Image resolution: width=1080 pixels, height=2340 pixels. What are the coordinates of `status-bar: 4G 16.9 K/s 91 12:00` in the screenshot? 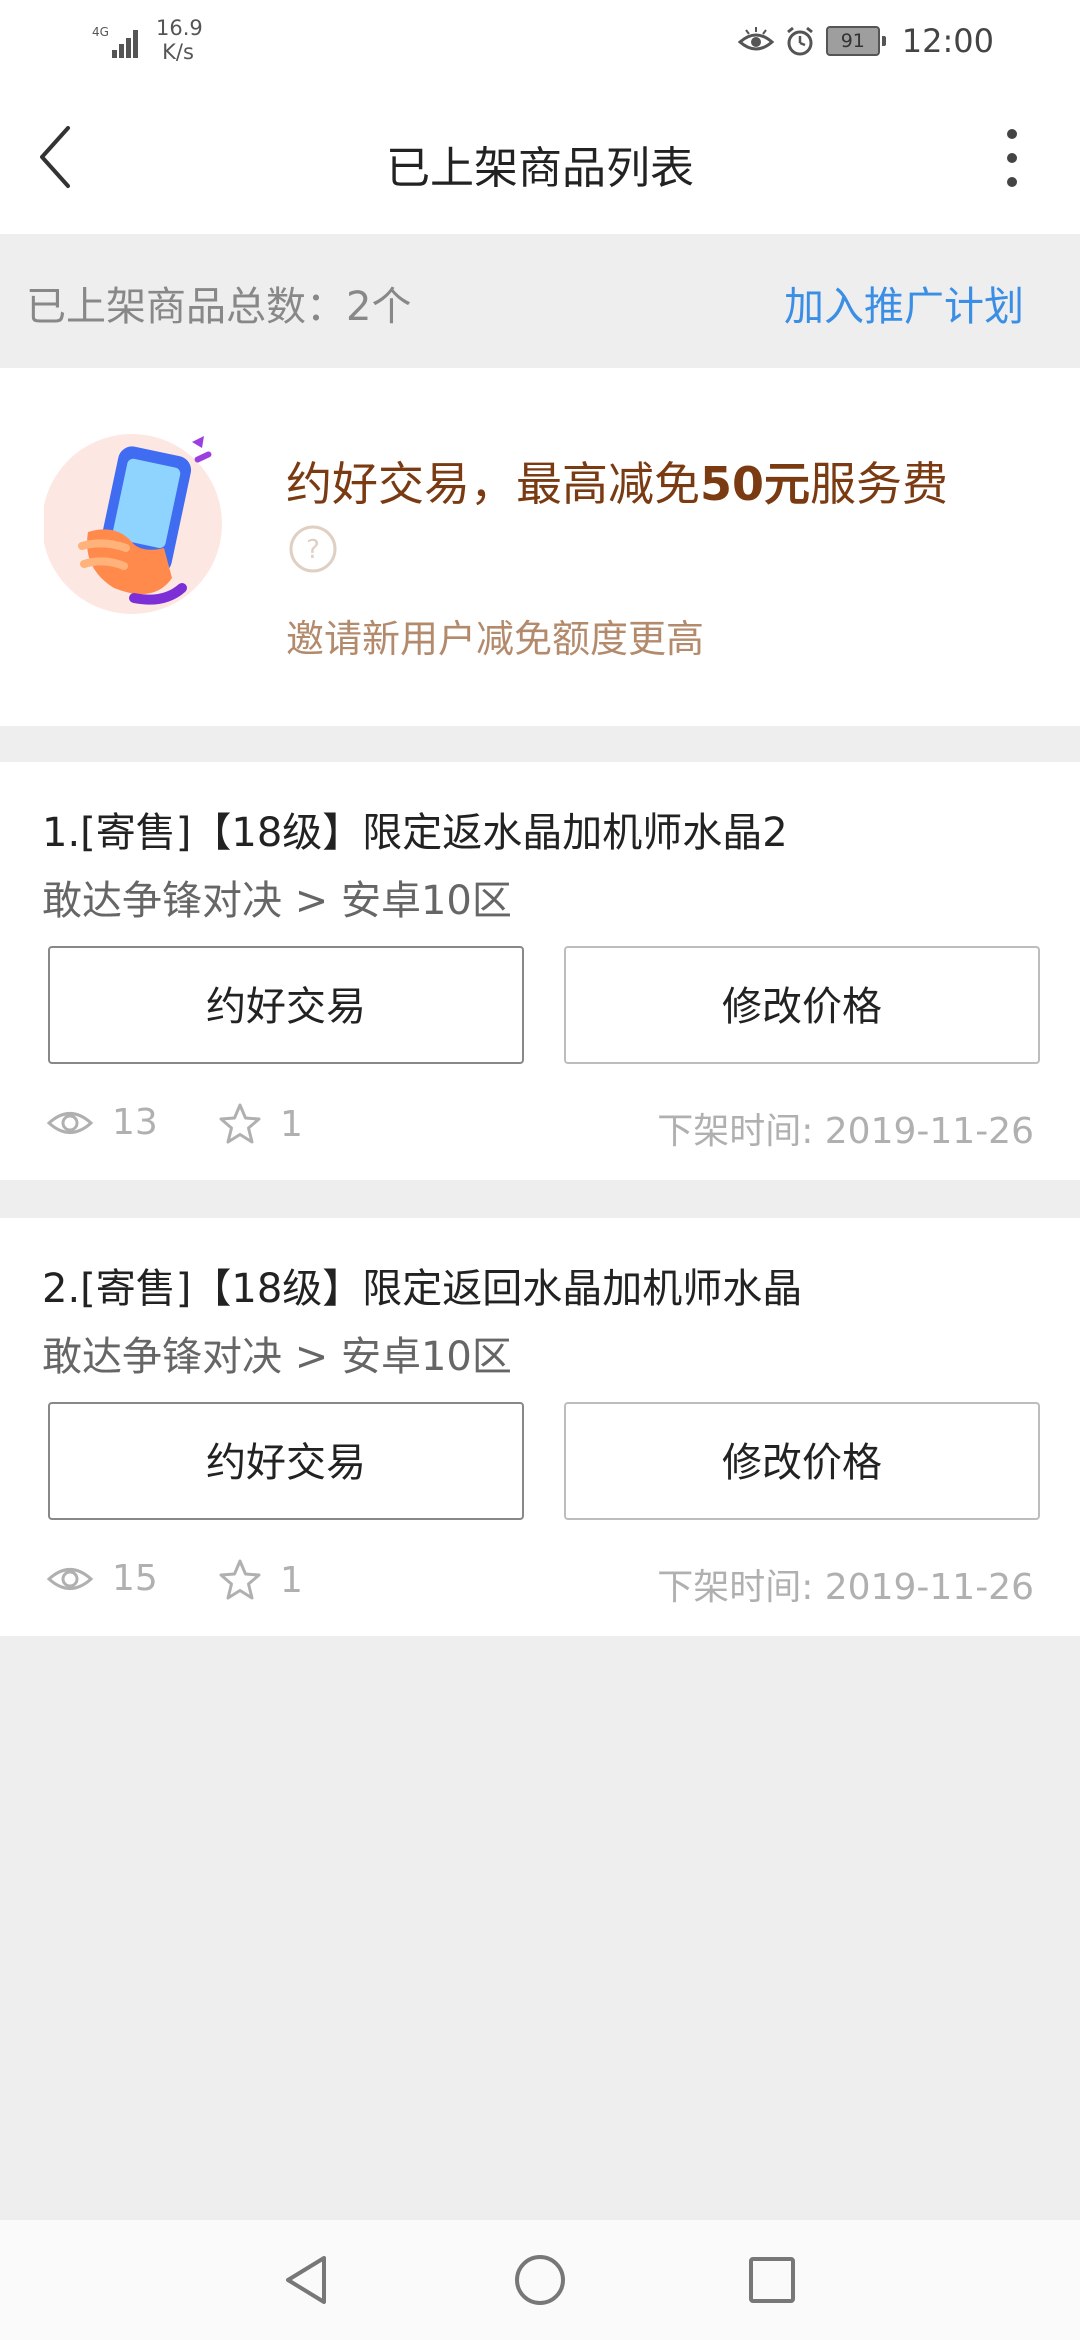 It's located at (540, 43).